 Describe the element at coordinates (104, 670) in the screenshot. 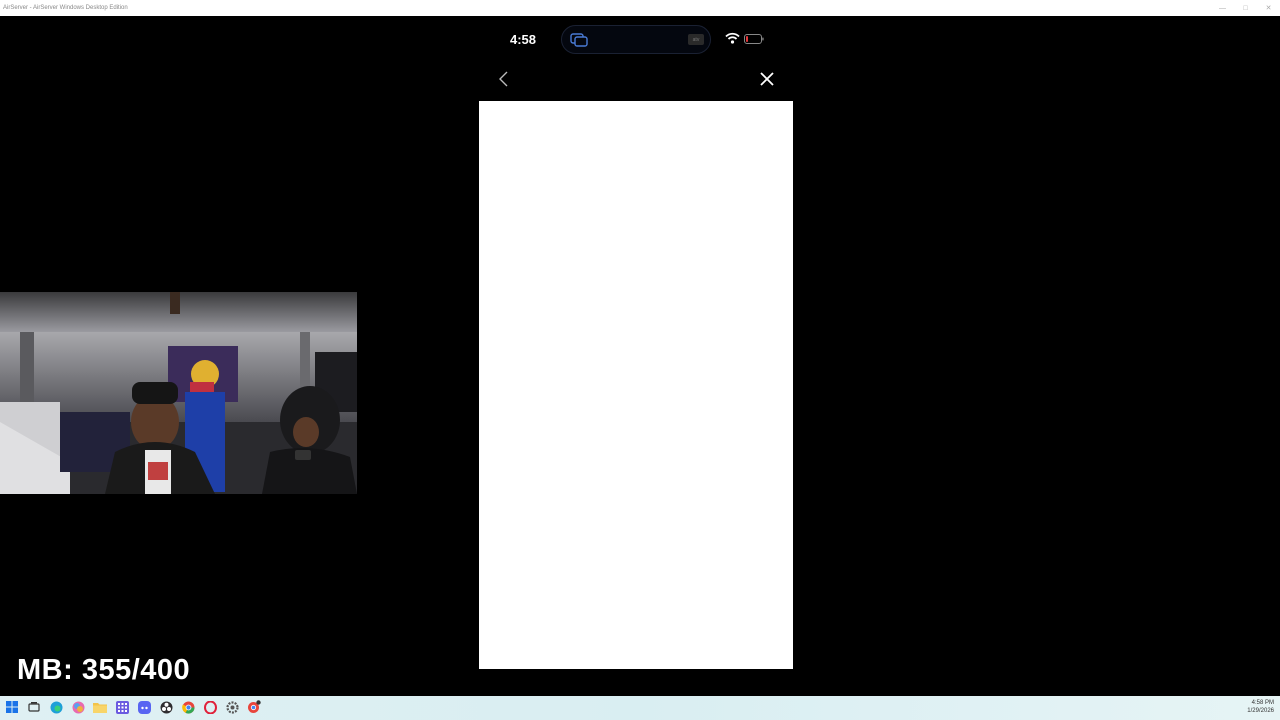

I see `mb-counter-overlay: MB: 355/400` at that location.